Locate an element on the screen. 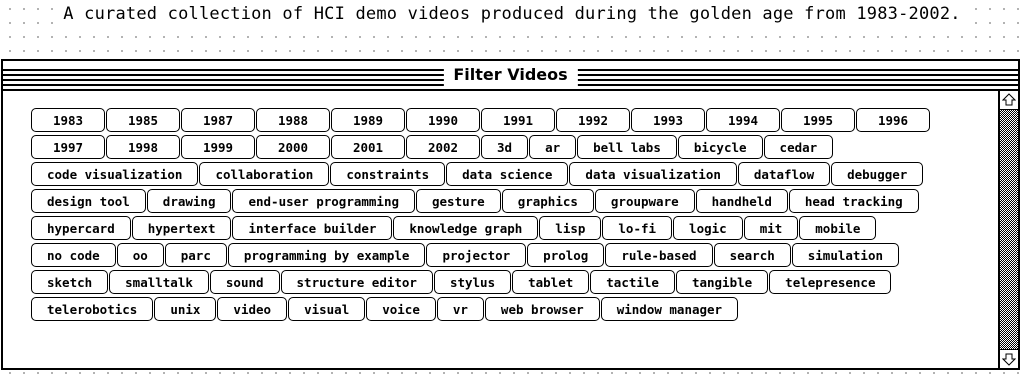 The width and height of the screenshot is (1024, 375). down-arrow-icon is located at coordinates (1009, 359).